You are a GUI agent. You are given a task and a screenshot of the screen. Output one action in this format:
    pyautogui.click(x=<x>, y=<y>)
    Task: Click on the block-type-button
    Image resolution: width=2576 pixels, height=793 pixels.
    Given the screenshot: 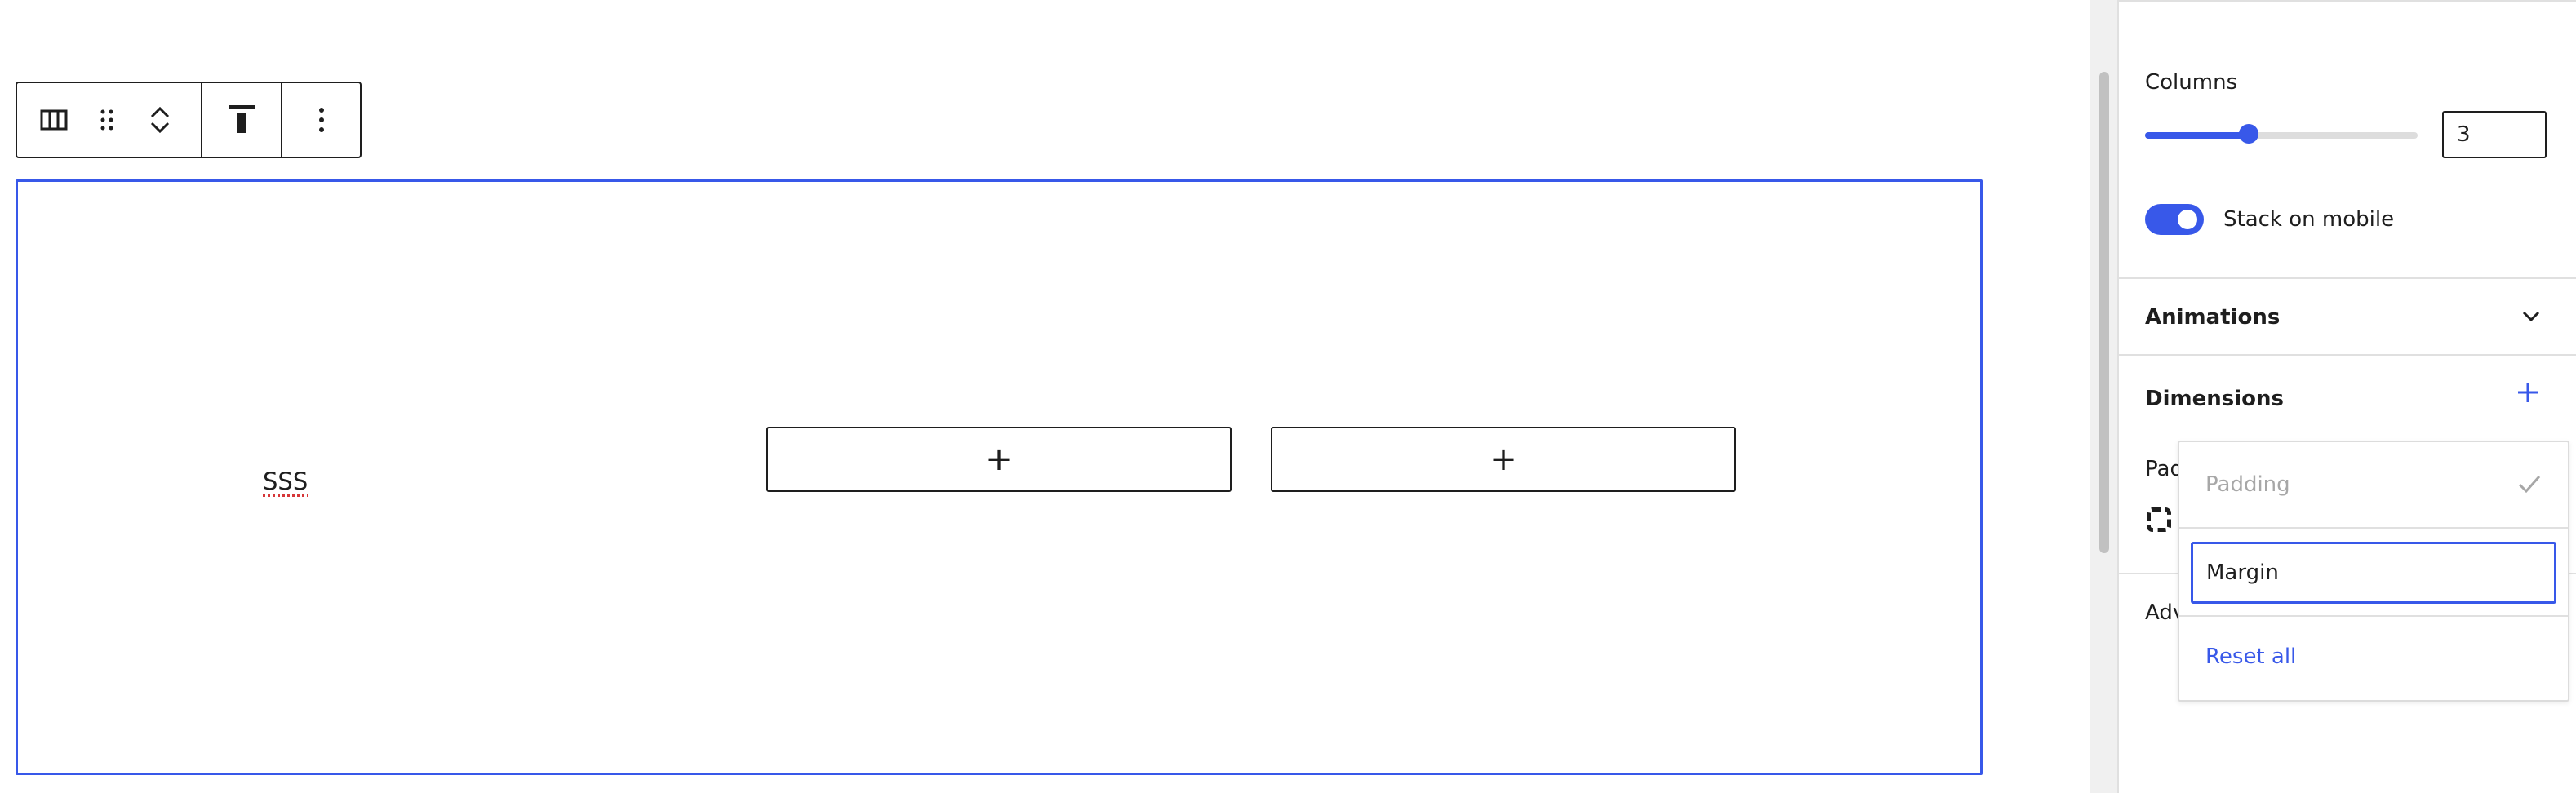 What is the action you would take?
    pyautogui.click(x=54, y=120)
    